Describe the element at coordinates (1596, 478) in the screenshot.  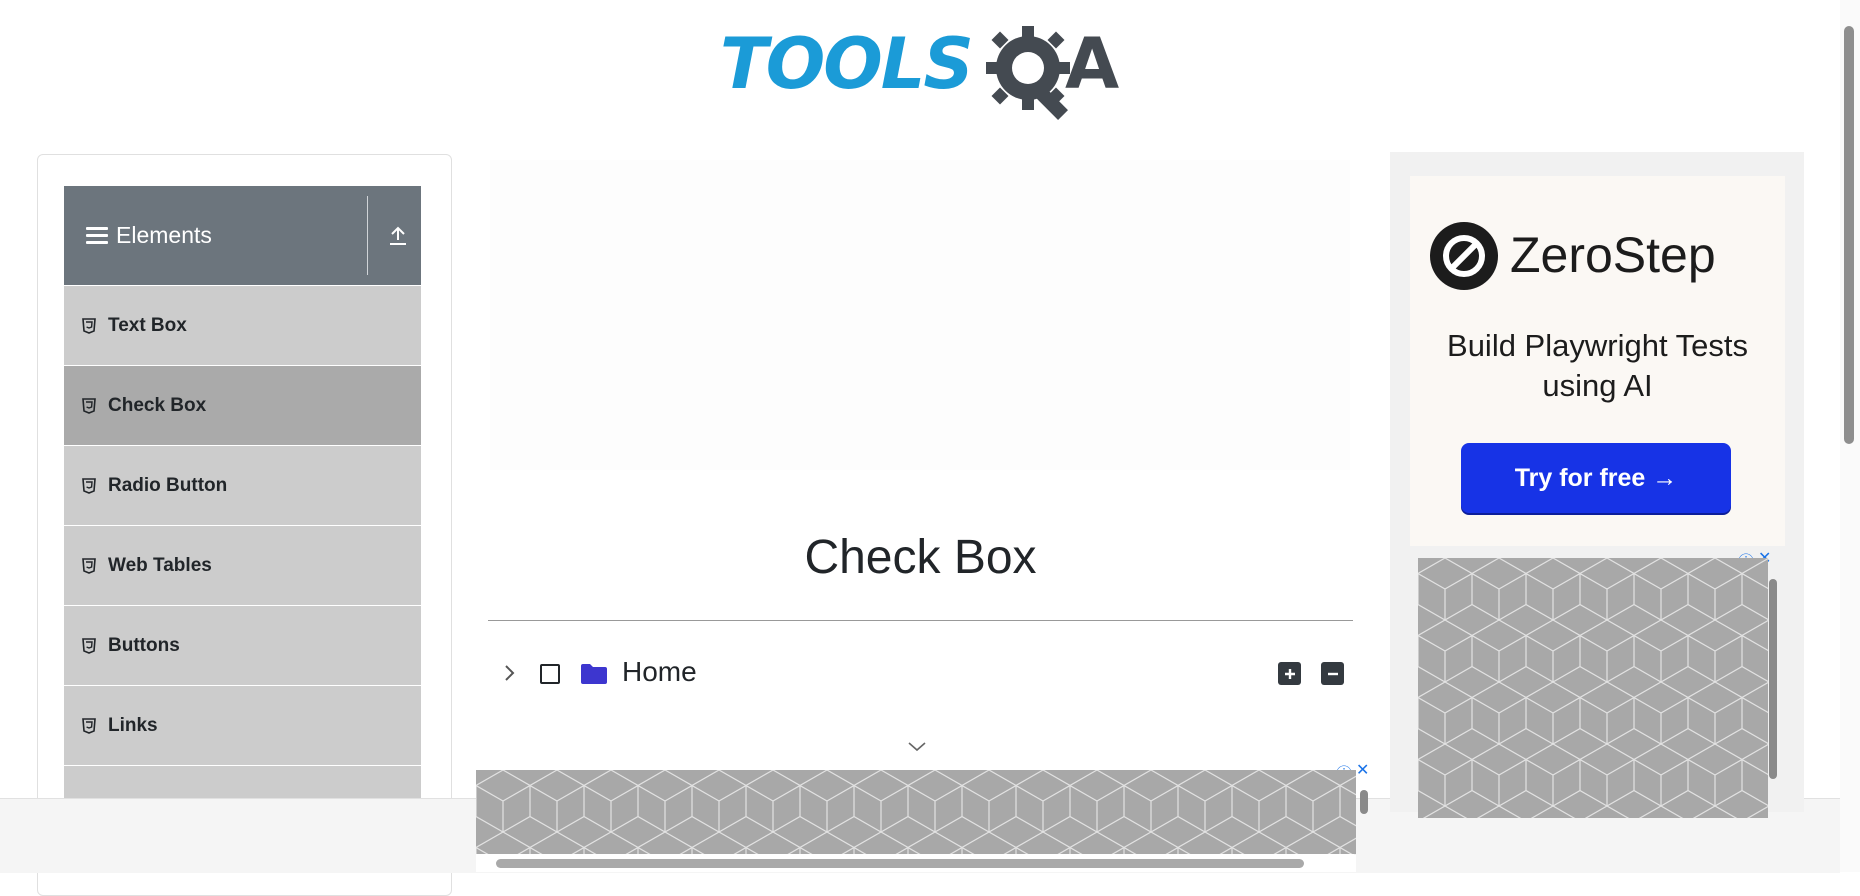
I see `try-for-free-button: Try for free →` at that location.